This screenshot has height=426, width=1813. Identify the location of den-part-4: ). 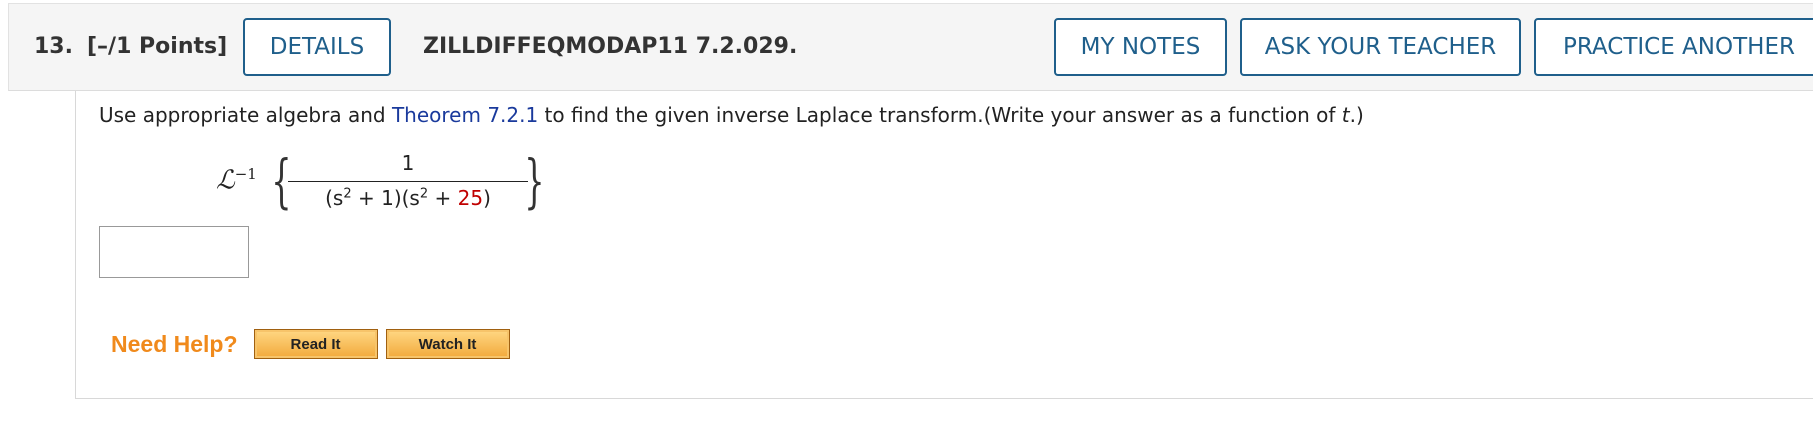
(487, 198).